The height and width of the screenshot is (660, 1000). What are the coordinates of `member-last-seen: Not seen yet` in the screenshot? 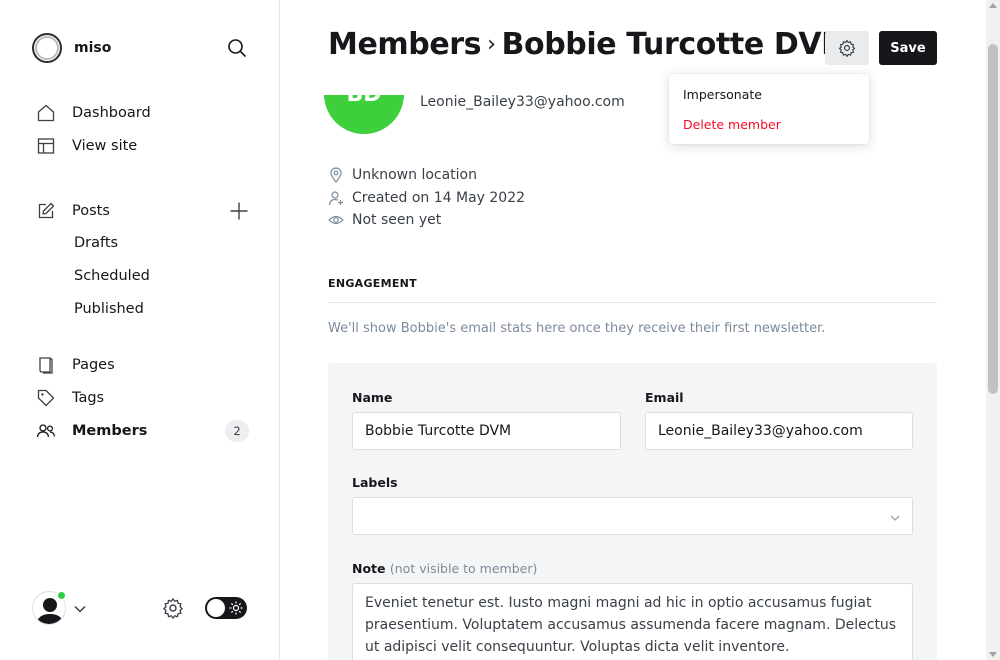 It's located at (384, 220).